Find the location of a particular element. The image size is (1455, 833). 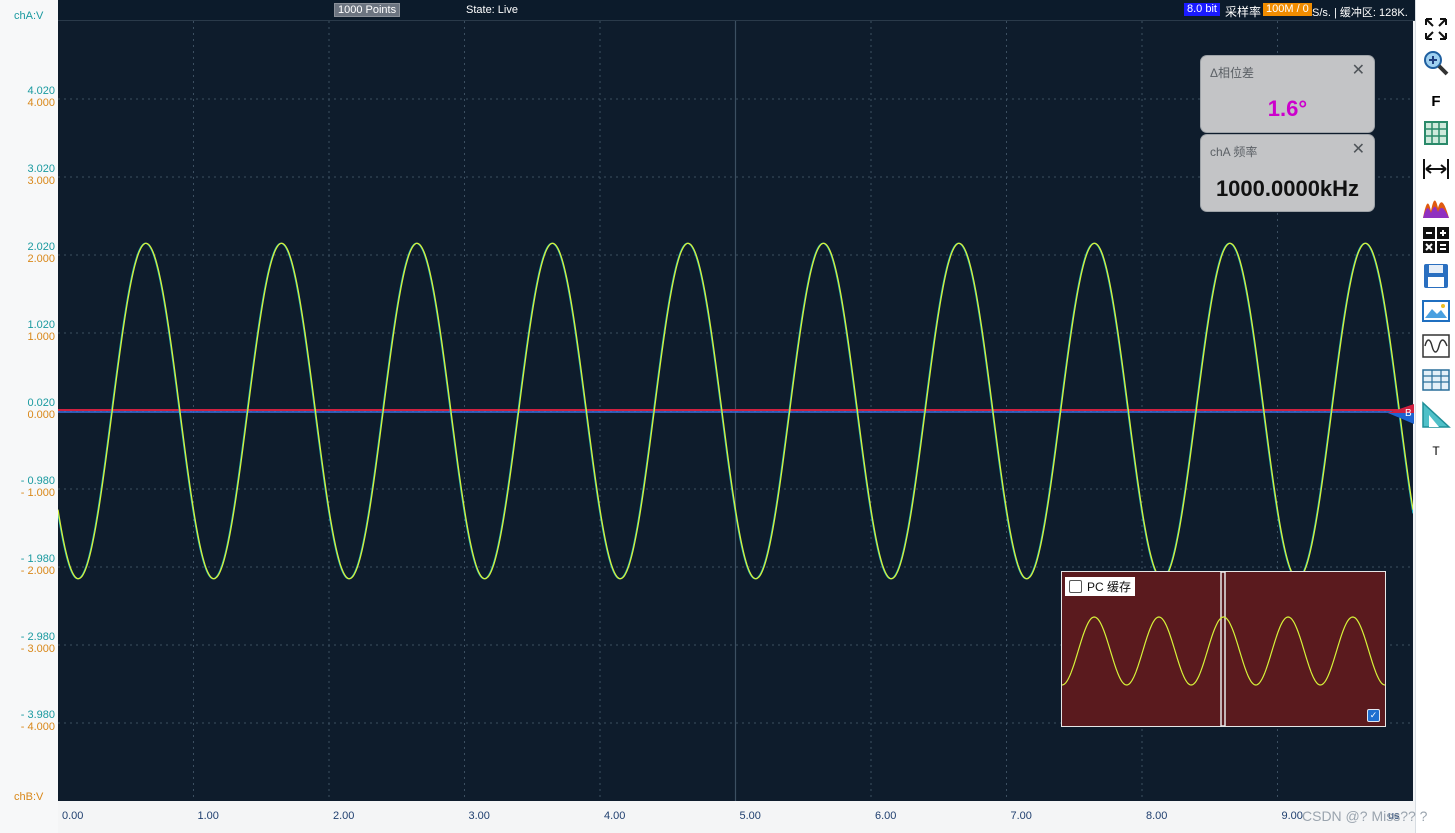

chb-tick-label: 2.000 is located at coordinates (41, 259).